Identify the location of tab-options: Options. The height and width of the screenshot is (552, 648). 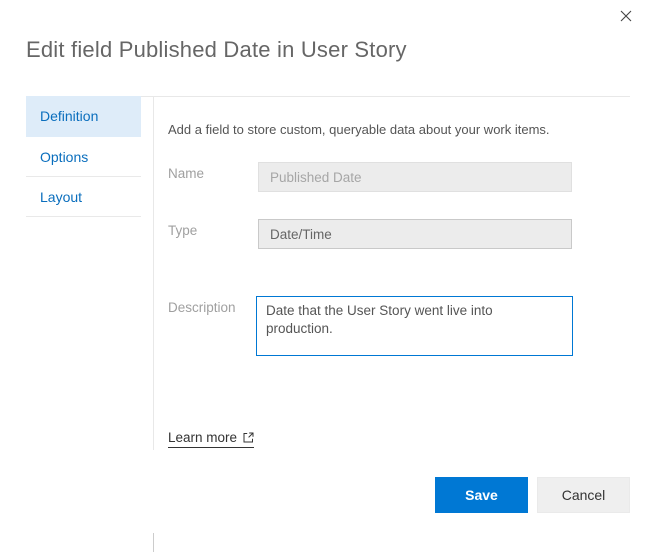
(83, 157).